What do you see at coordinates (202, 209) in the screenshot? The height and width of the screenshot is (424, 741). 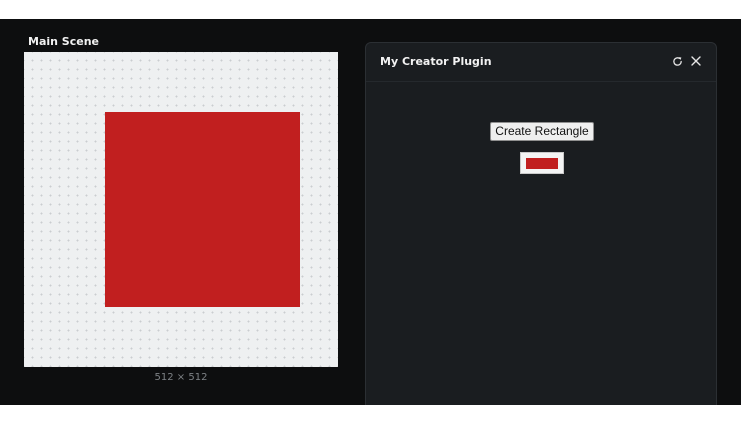 I see `rectangle-shape` at bounding box center [202, 209].